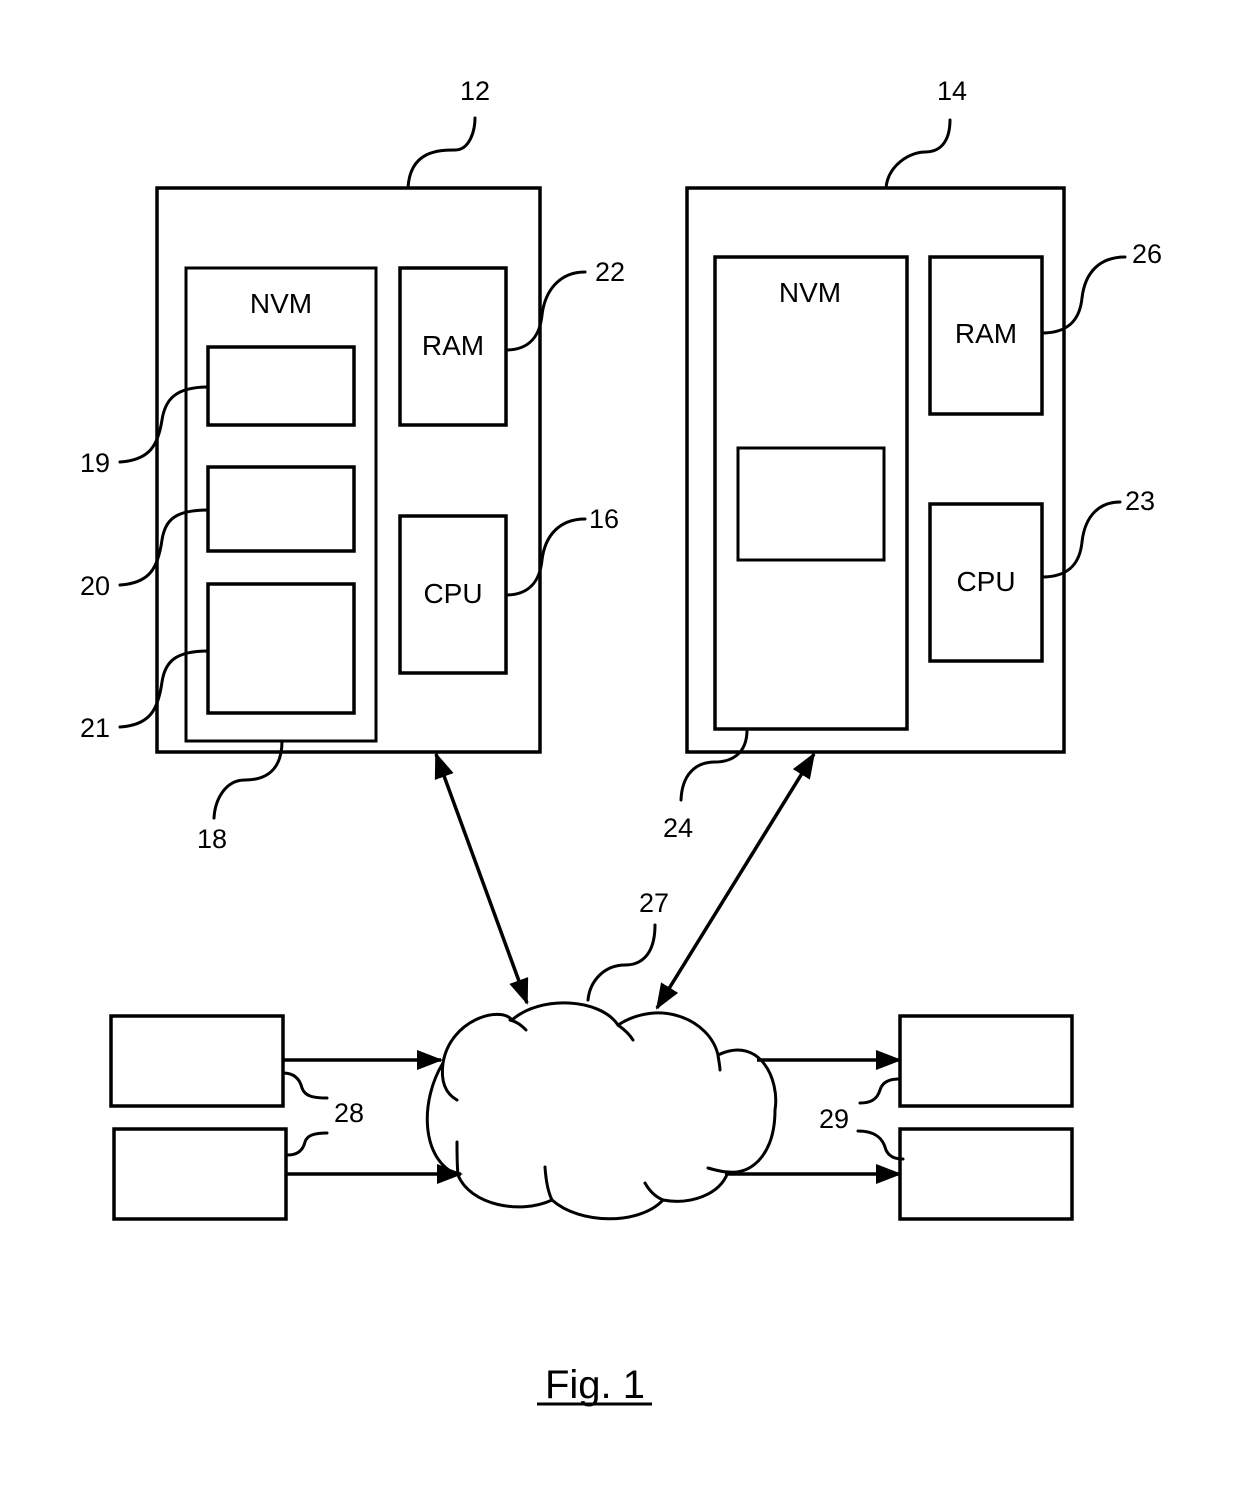 The height and width of the screenshot is (1495, 1240). What do you see at coordinates (441, 153) in the screenshot?
I see `device-left-leader` at bounding box center [441, 153].